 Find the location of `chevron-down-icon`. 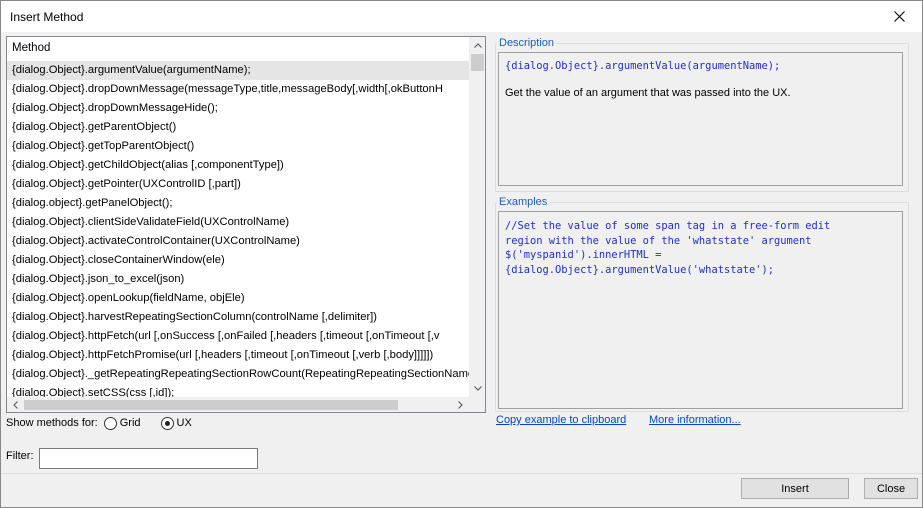

chevron-down-icon is located at coordinates (477, 388).